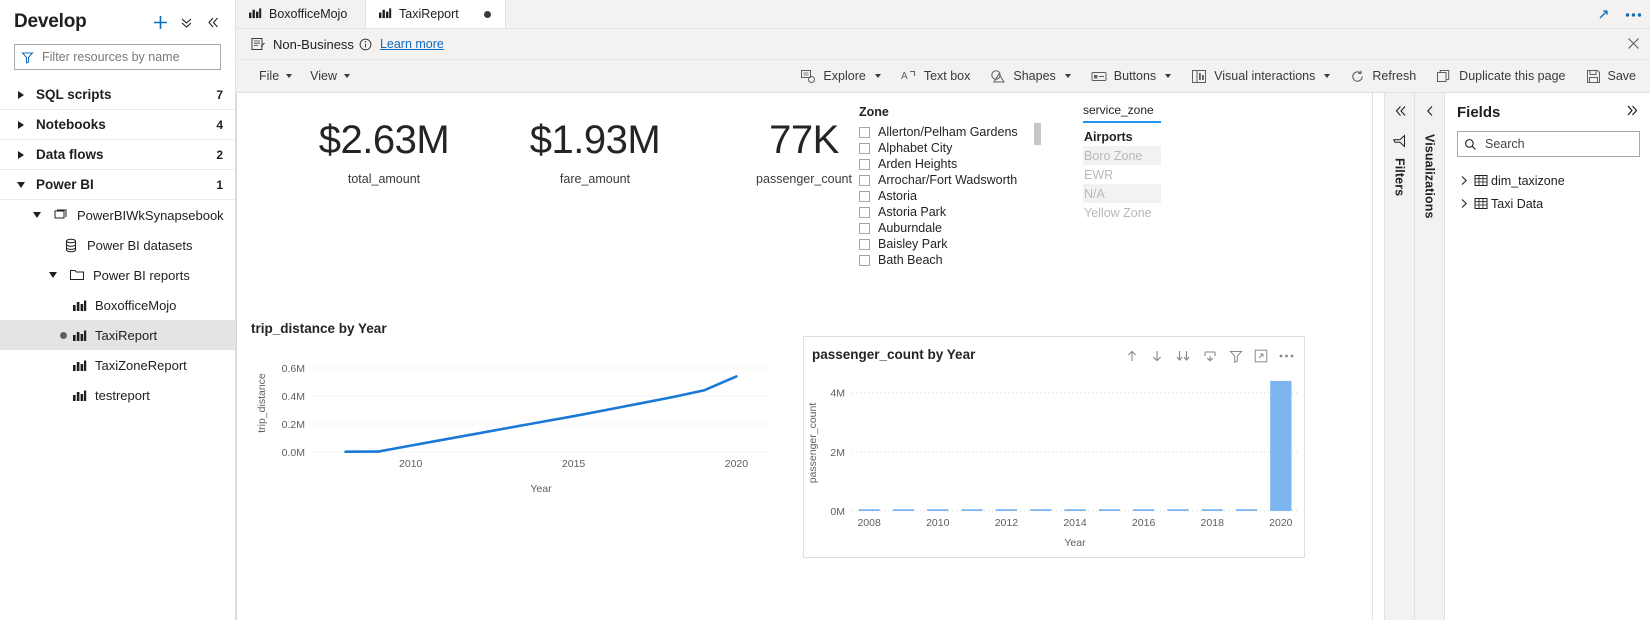 This screenshot has width=1650, height=620. Describe the element at coordinates (117, 335) in the screenshot. I see `sidebar-item-taxireport: TaxiReport` at that location.